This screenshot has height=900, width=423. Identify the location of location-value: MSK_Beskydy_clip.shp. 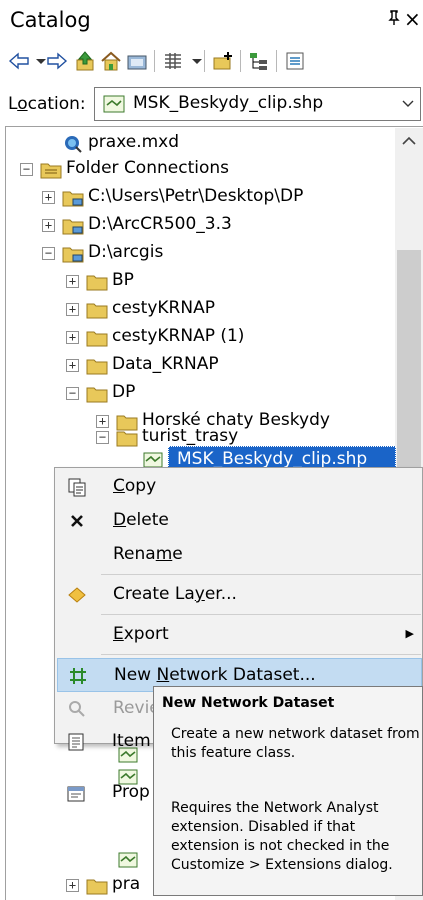
(228, 103).